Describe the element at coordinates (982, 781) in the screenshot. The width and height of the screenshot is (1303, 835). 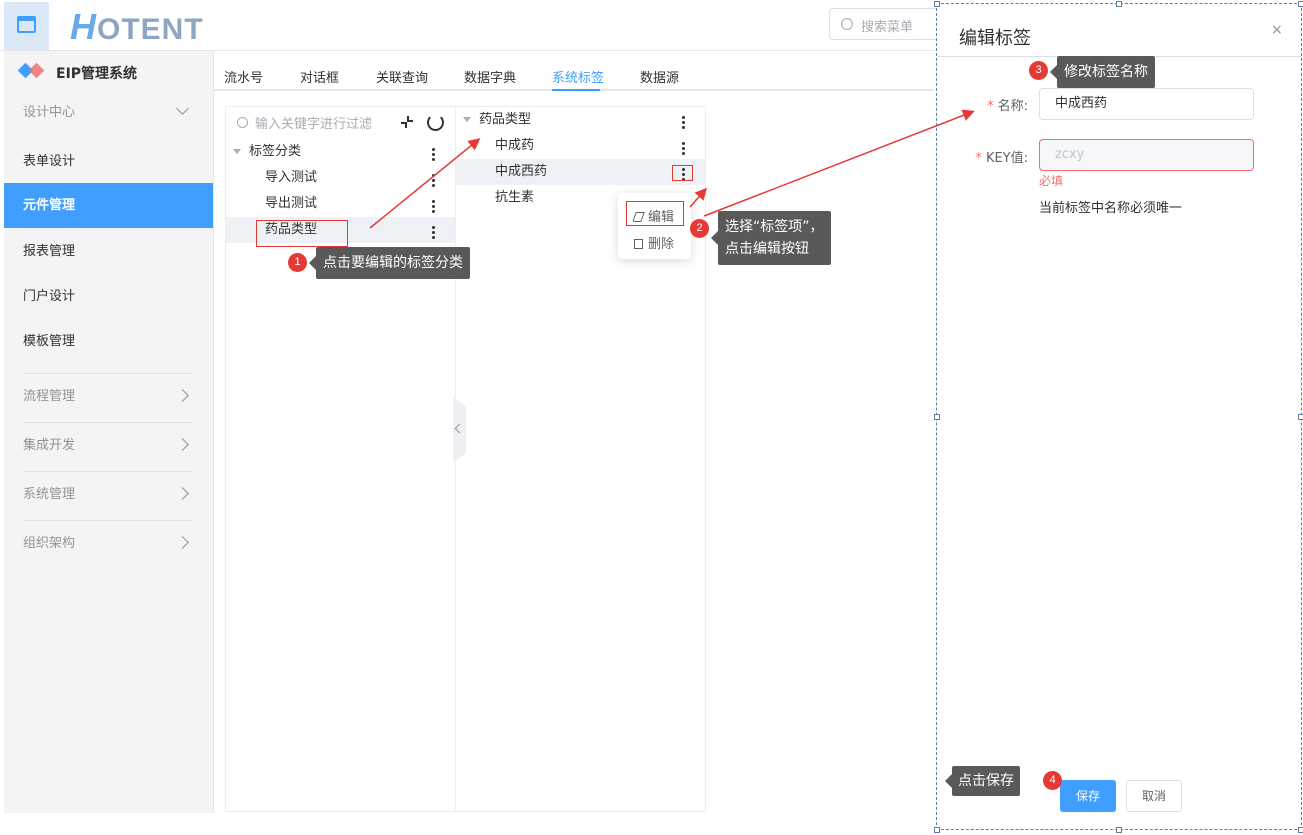
I see `step-callout: 点击保存` at that location.